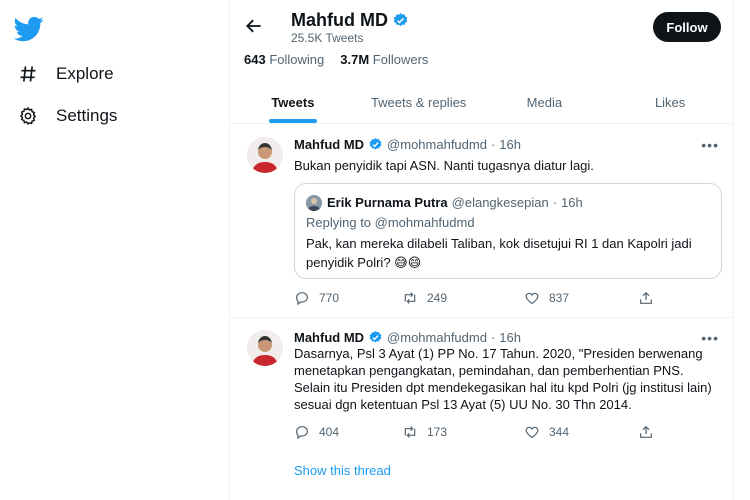 The image size is (750, 500). Describe the element at coordinates (28, 74) in the screenshot. I see `hashtag-icon` at that location.